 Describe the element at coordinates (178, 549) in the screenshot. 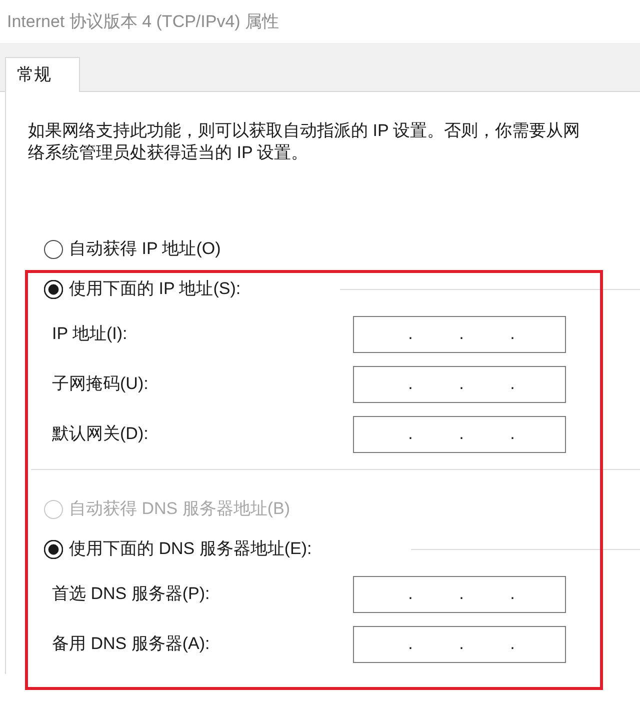

I see `radio-option: 使用下面的 DNS 服务器地址(E):` at that location.